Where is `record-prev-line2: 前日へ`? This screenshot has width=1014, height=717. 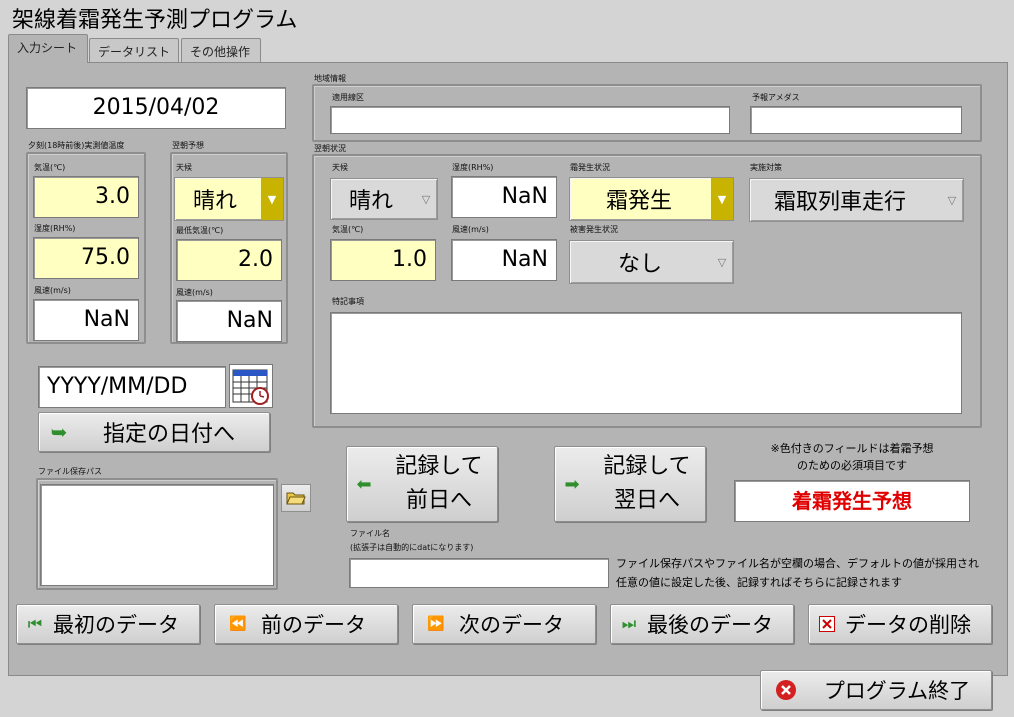
record-prev-line2: 前日へ is located at coordinates (438, 500).